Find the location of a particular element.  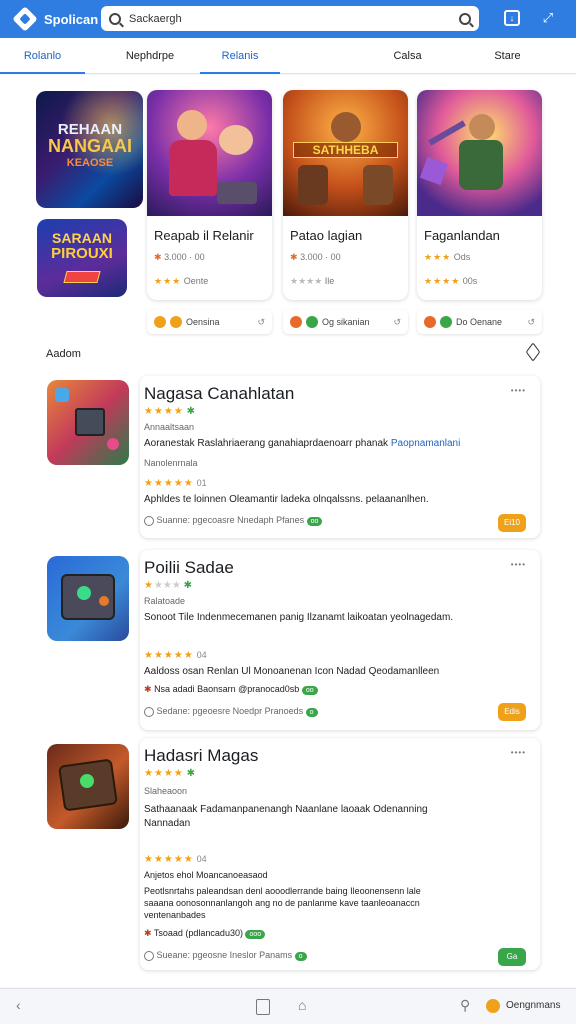

tab-2: Nephdrpe is located at coordinates (150, 56).